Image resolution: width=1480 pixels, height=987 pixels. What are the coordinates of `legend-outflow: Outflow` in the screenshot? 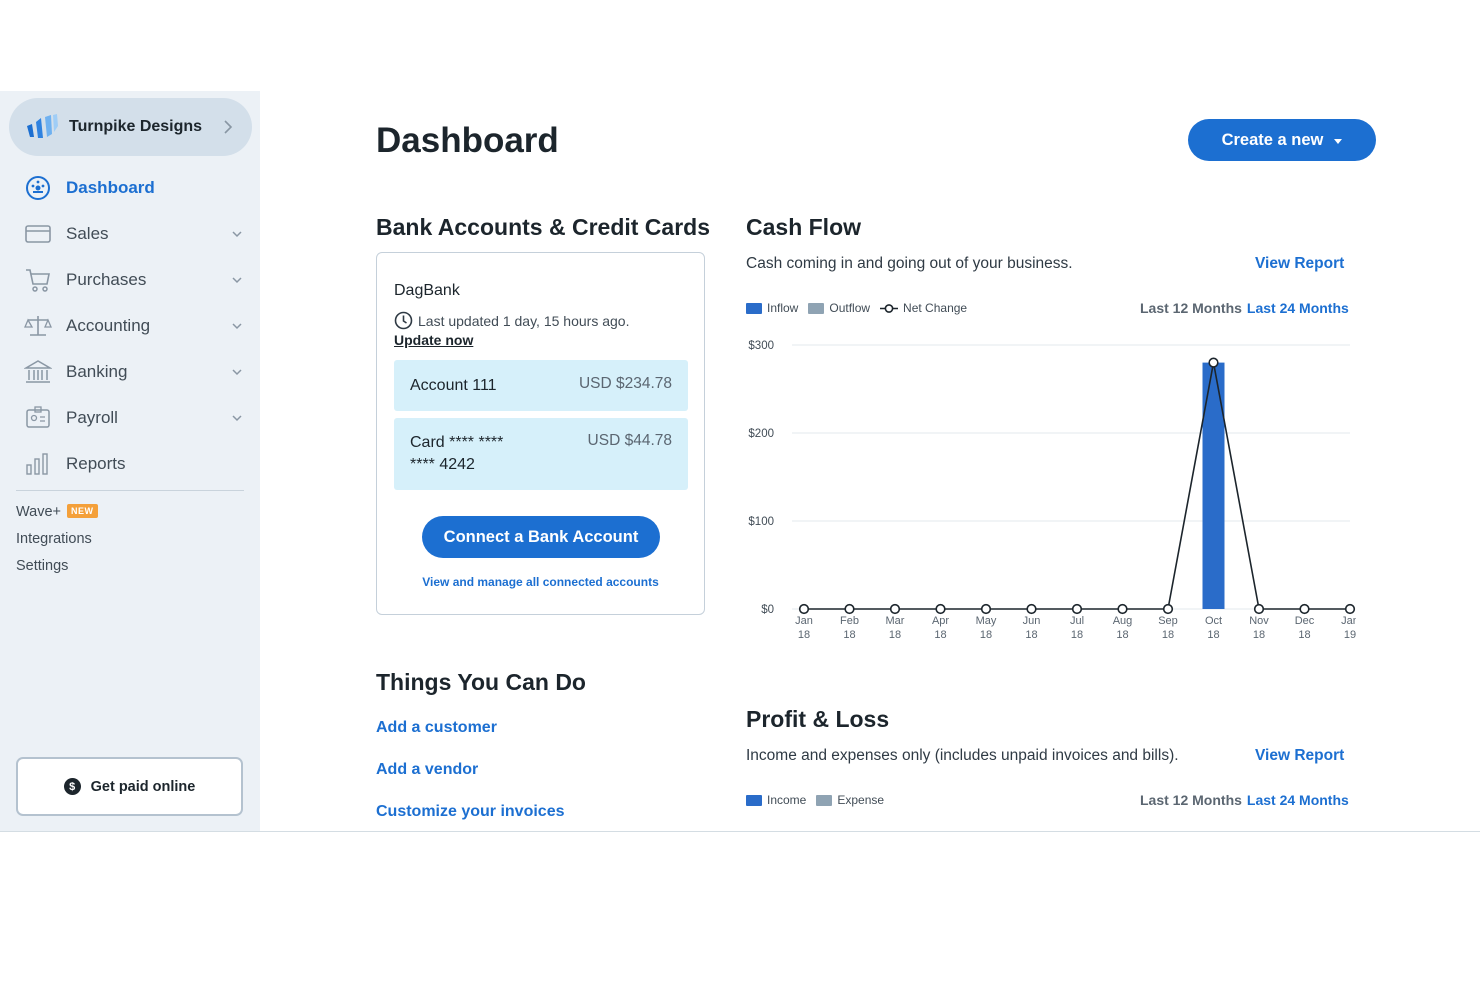 It's located at (839, 308).